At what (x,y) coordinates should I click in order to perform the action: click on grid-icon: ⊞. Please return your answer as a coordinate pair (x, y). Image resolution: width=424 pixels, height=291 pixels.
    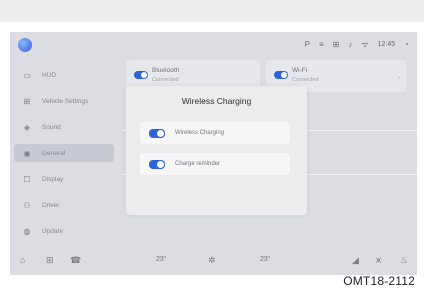
    Looking at the image, I should click on (336, 44).